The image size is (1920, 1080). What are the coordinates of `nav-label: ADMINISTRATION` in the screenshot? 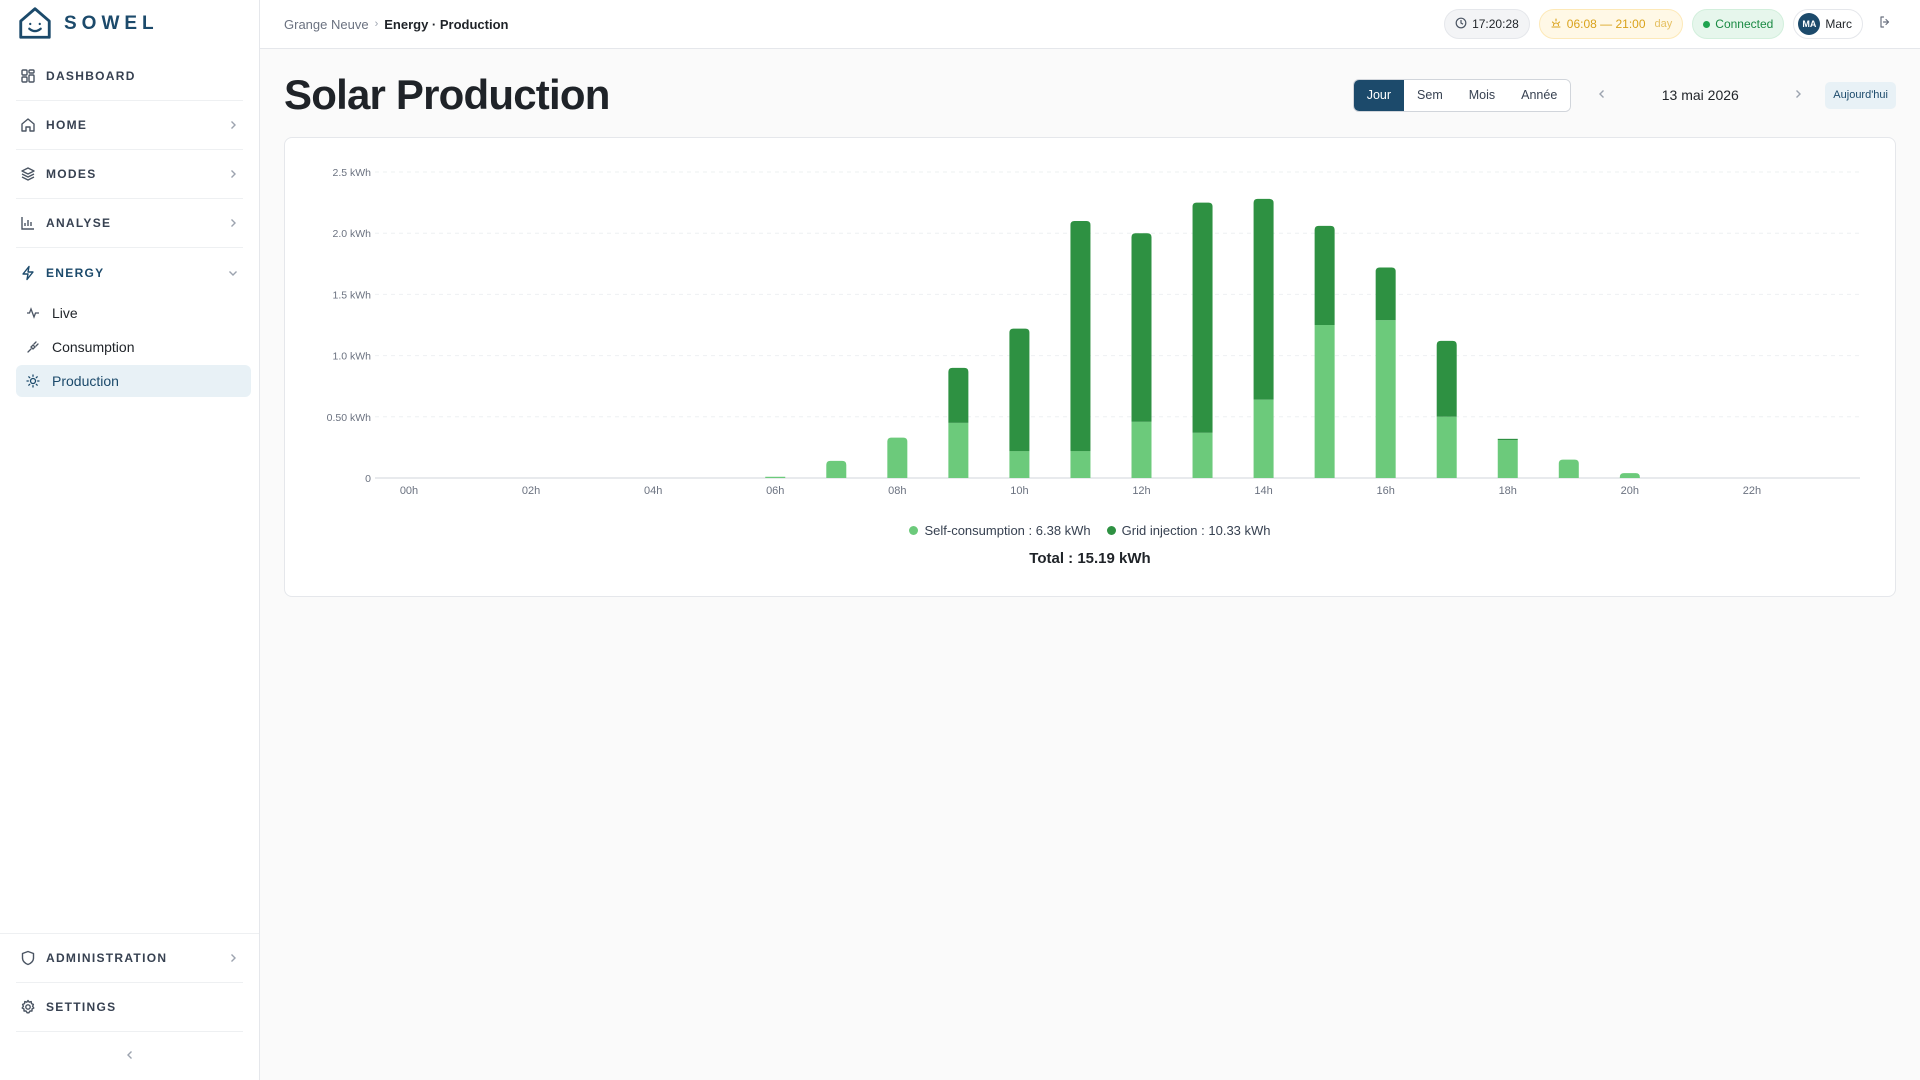 It's located at (107, 958).